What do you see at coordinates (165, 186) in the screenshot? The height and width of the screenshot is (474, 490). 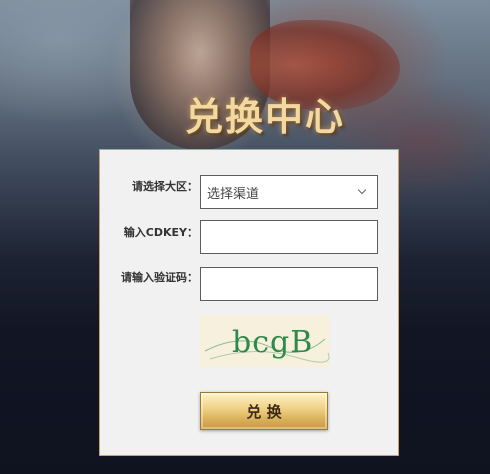 I see `channel-label: 请选择大区：` at bounding box center [165, 186].